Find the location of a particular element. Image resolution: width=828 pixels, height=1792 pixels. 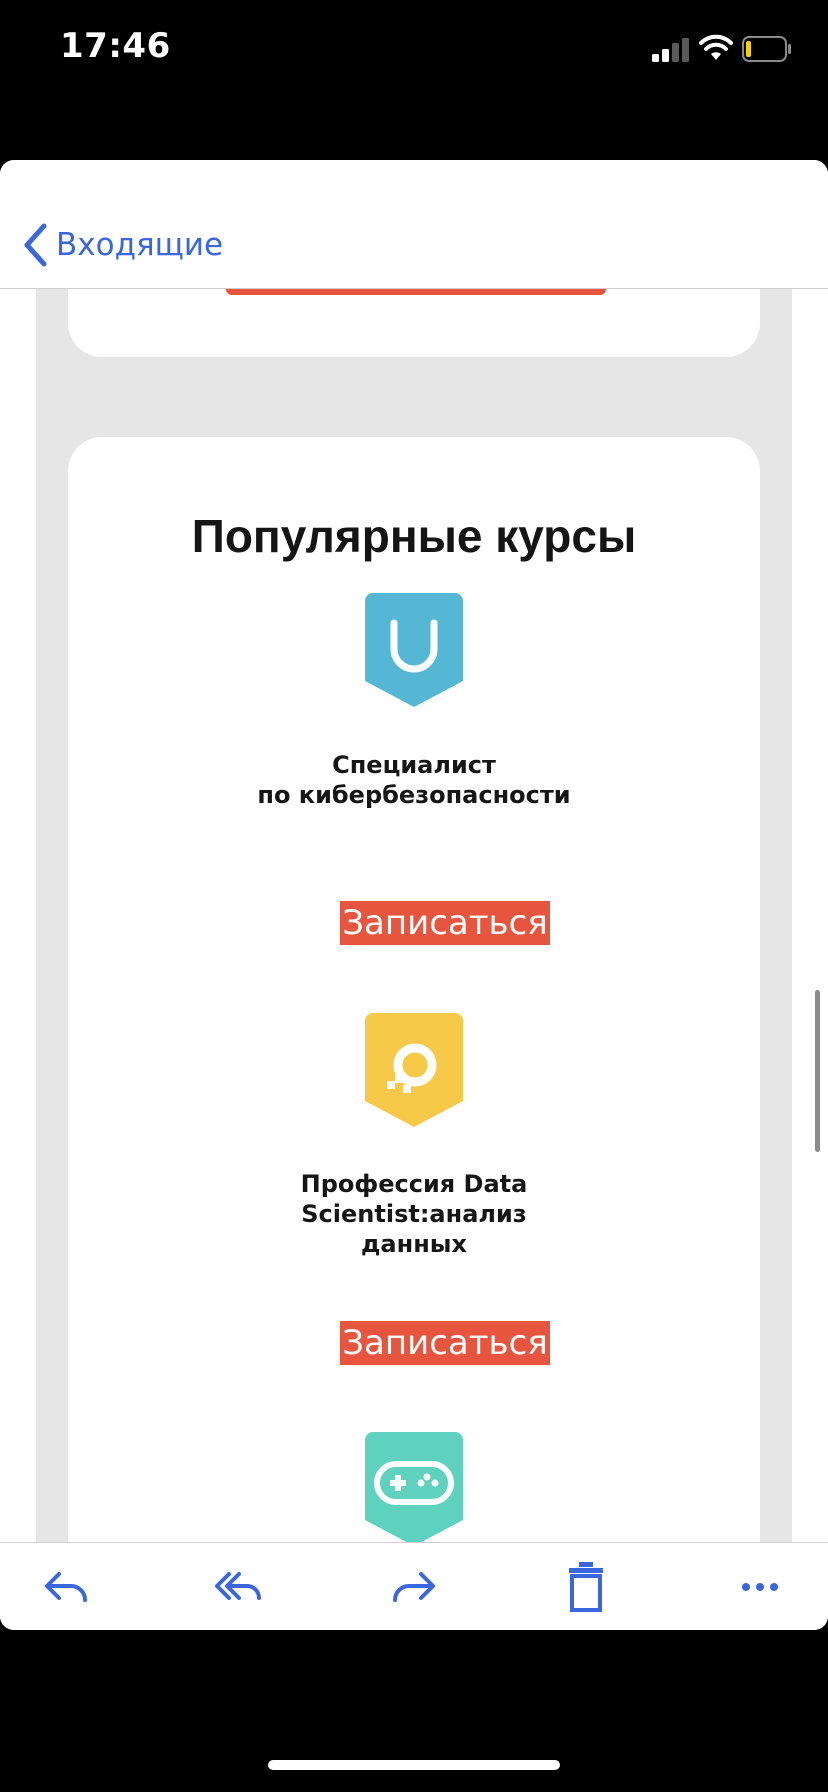

more-icon is located at coordinates (760, 1587).